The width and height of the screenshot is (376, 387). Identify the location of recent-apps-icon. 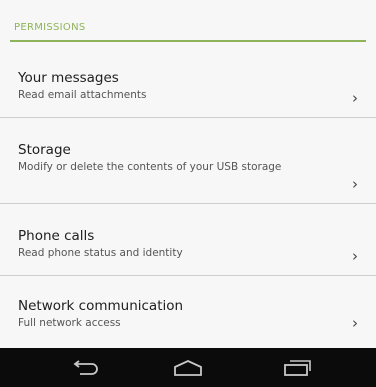
(297, 367).